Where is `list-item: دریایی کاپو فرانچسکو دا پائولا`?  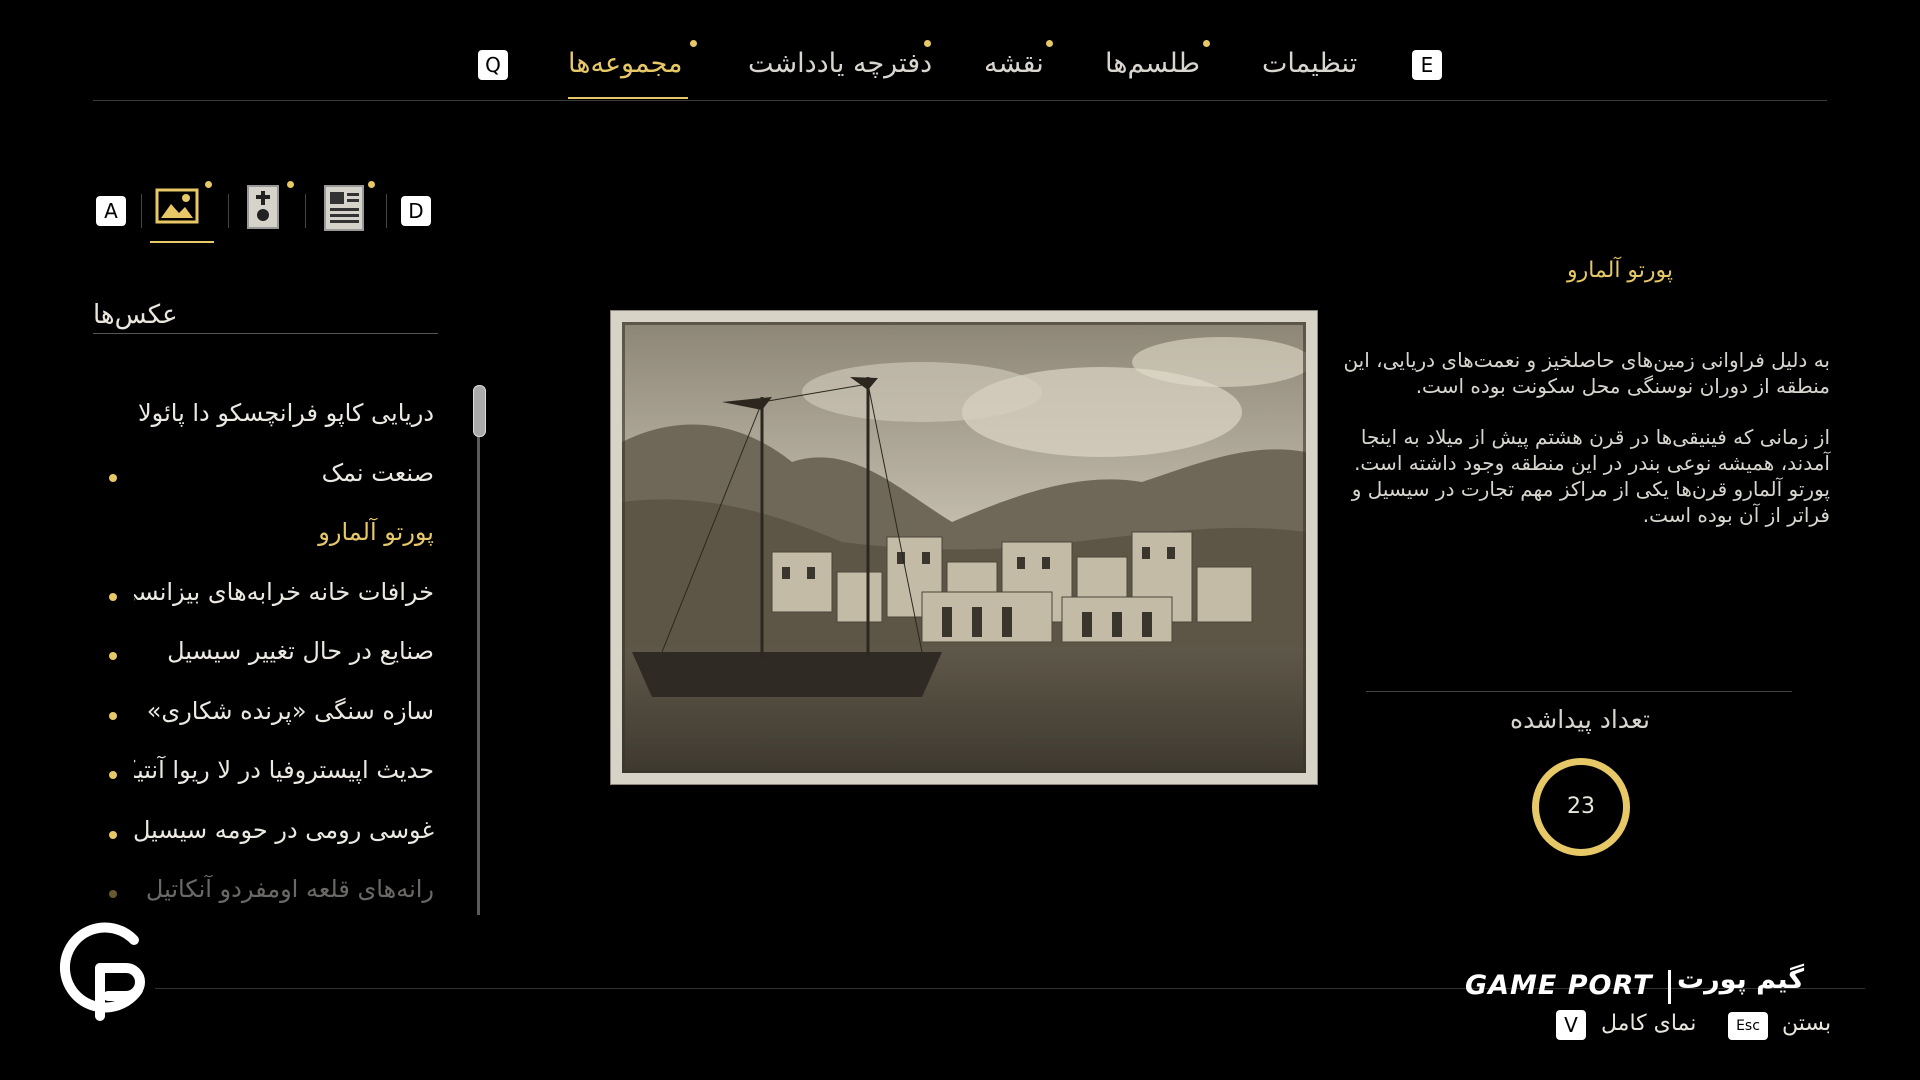
list-item: دریایی کاپو فرانچسکو دا پائولا is located at coordinates (267, 419).